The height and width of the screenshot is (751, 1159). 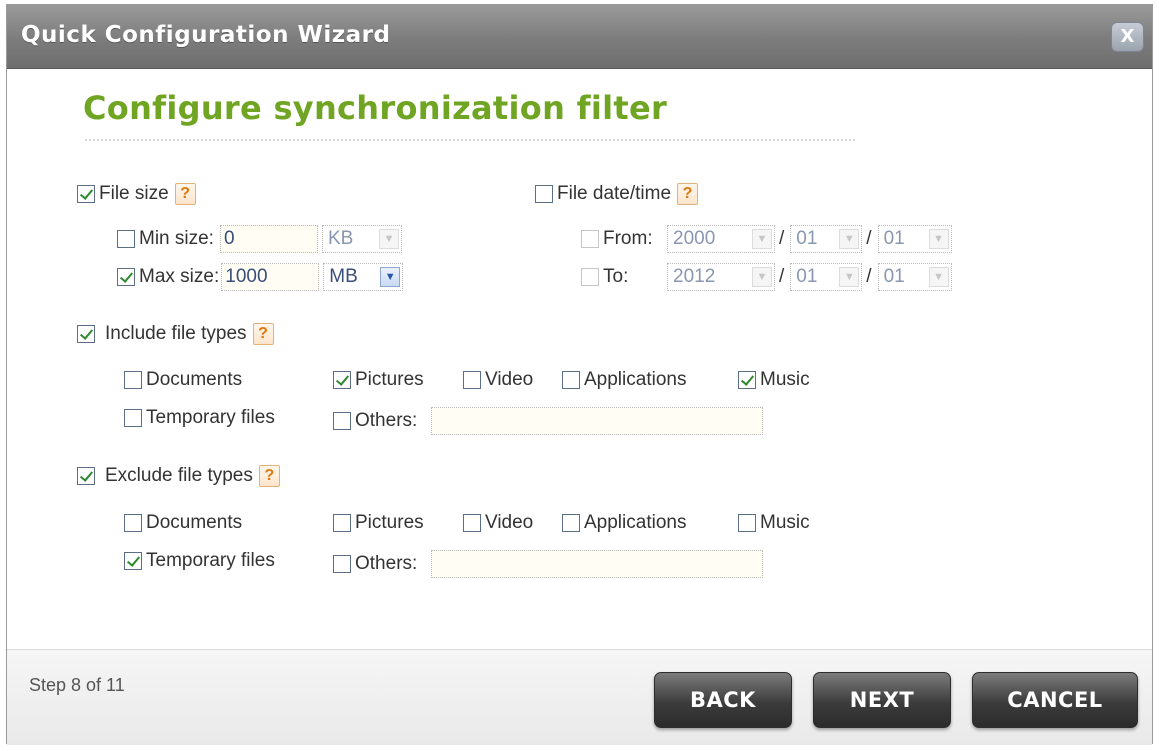 What do you see at coordinates (509, 379) in the screenshot?
I see `include-video-label: Video` at bounding box center [509, 379].